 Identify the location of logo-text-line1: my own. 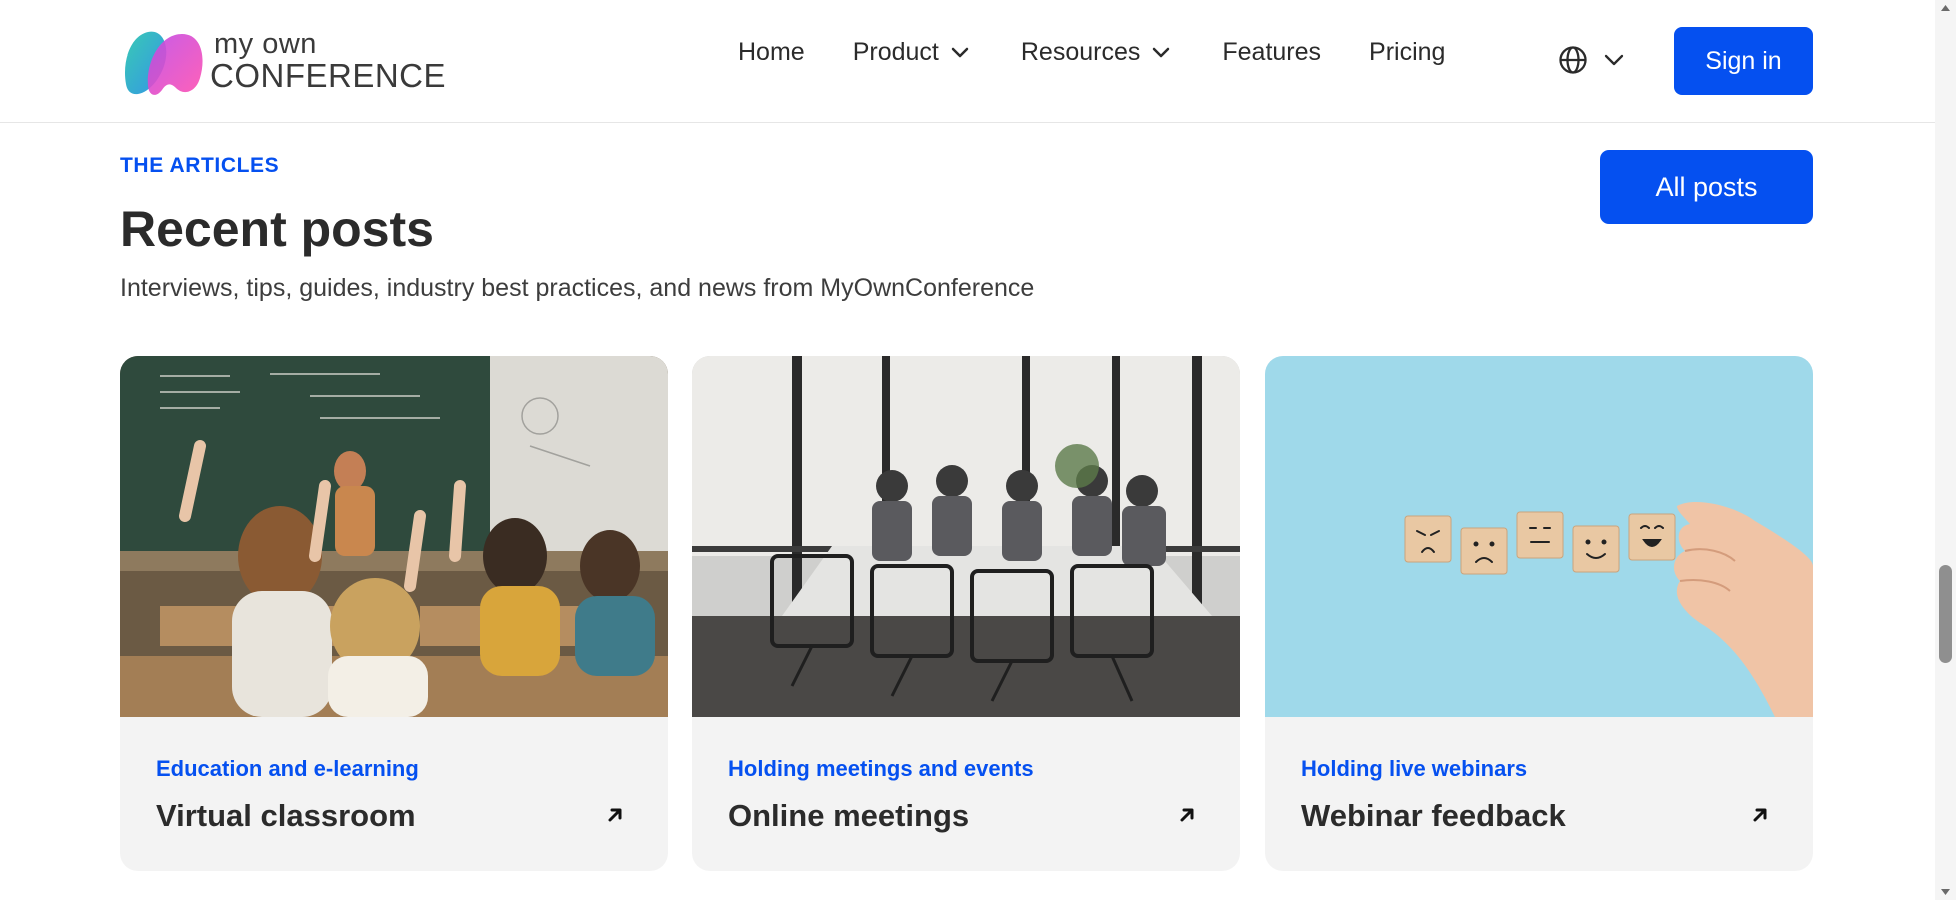
(265, 44).